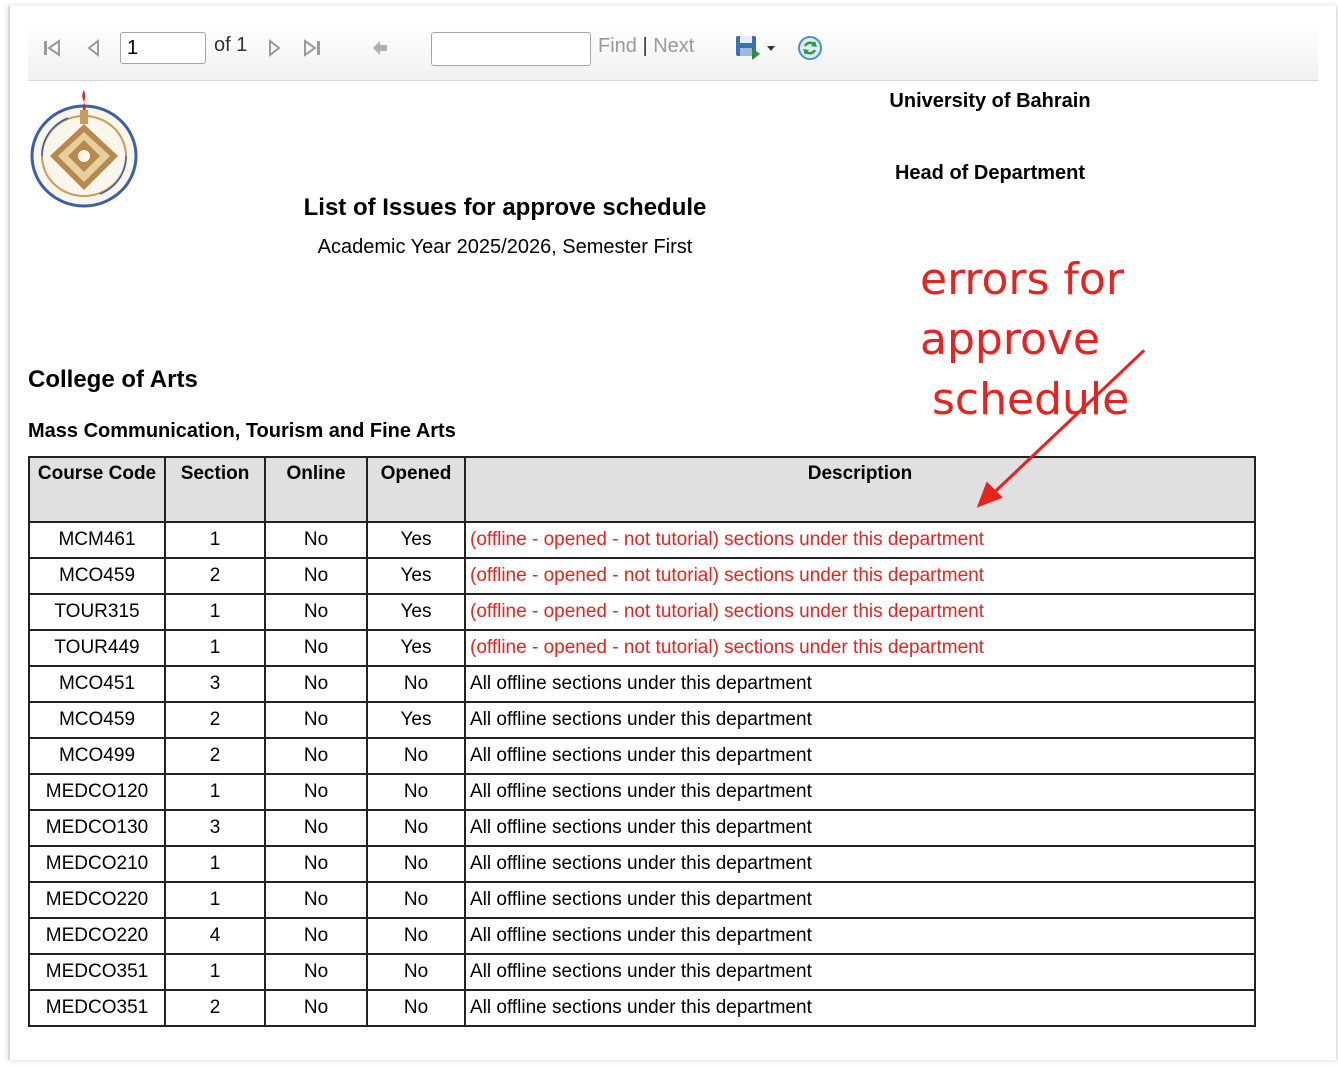  Describe the element at coordinates (312, 48) in the screenshot. I see `last-page-icon` at that location.